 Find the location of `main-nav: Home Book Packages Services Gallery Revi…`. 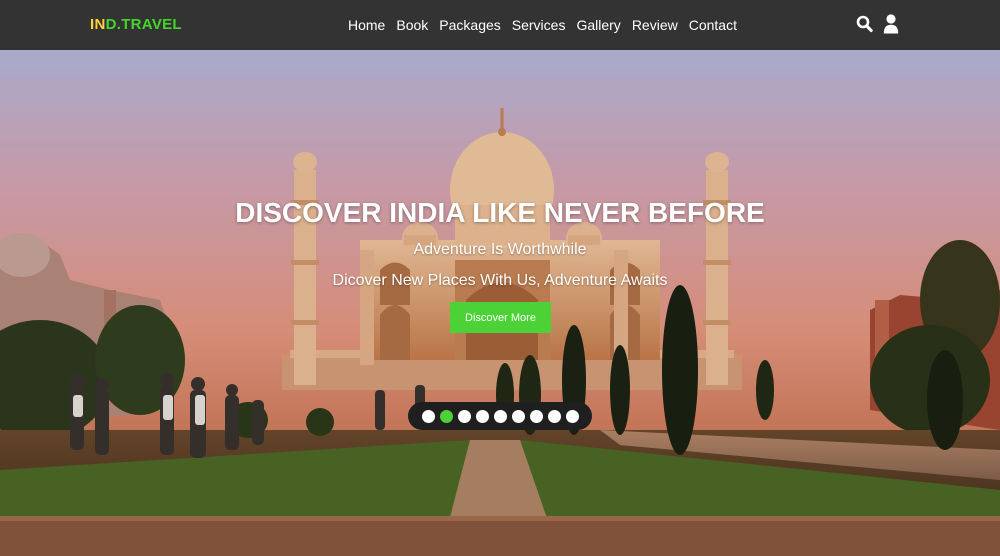

main-nav: Home Book Packages Services Gallery Revi… is located at coordinates (542, 25).